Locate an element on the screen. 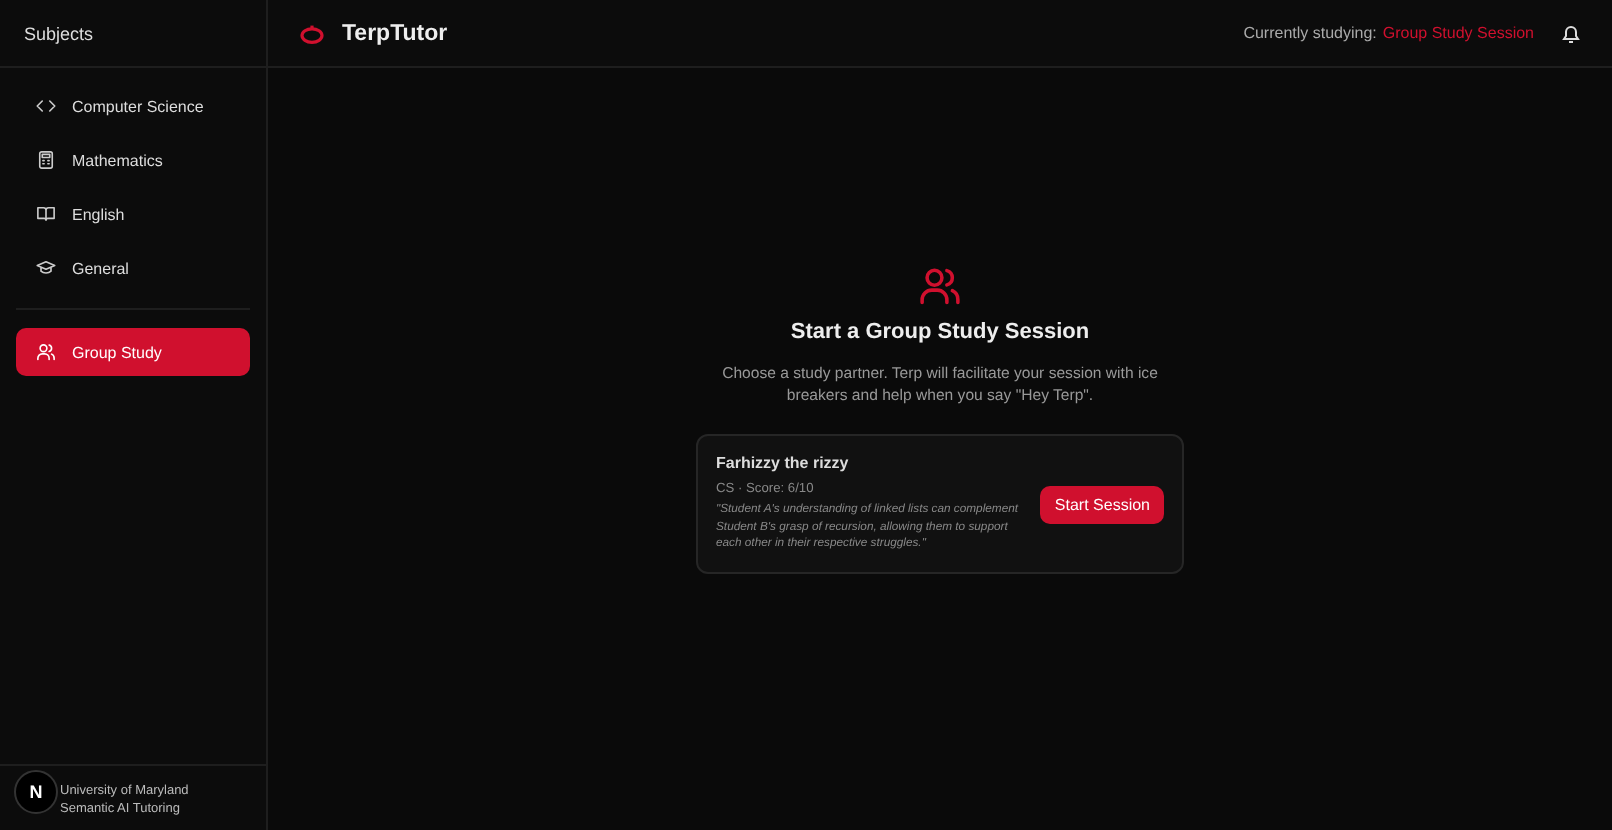 This screenshot has height=830, width=1612. status-value: Group Study Session is located at coordinates (1458, 33).